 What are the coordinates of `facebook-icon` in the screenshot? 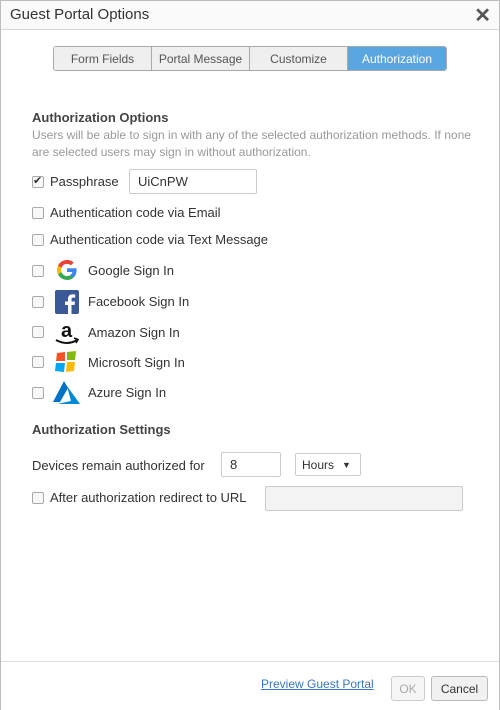 It's located at (67, 302).